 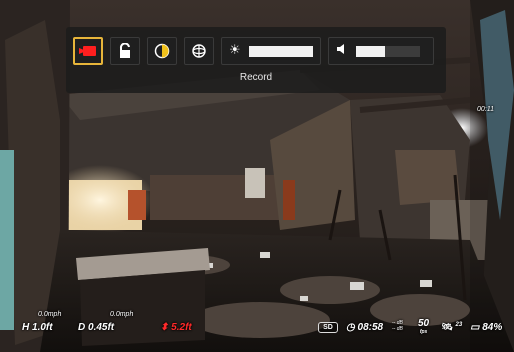 I want to click on contrast-icon, so click(x=162, y=51).